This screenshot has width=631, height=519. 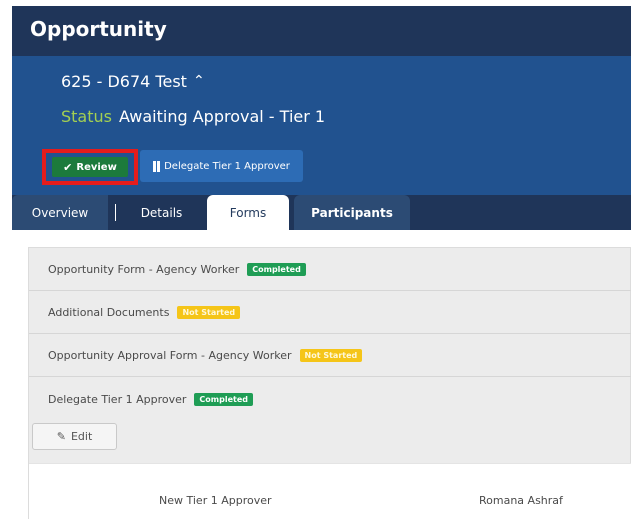 I want to click on chevron-up-icon: ⌃, so click(x=199, y=81).